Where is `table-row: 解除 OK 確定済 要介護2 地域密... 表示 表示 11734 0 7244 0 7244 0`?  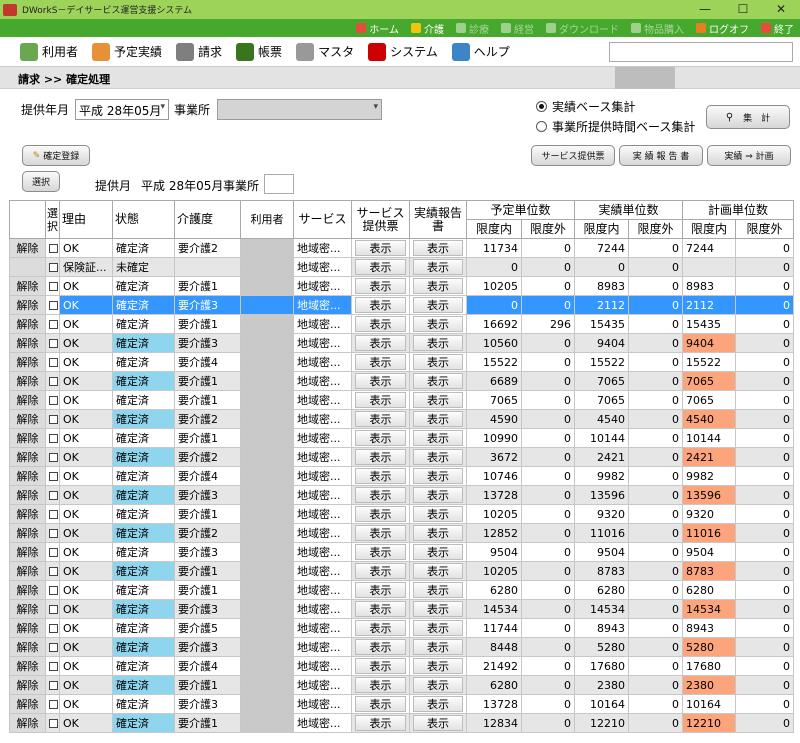
table-row: 解除 OK 確定済 要介護2 地域密... 表示 表示 11734 0 7244 0 7244 0 is located at coordinates (402, 248).